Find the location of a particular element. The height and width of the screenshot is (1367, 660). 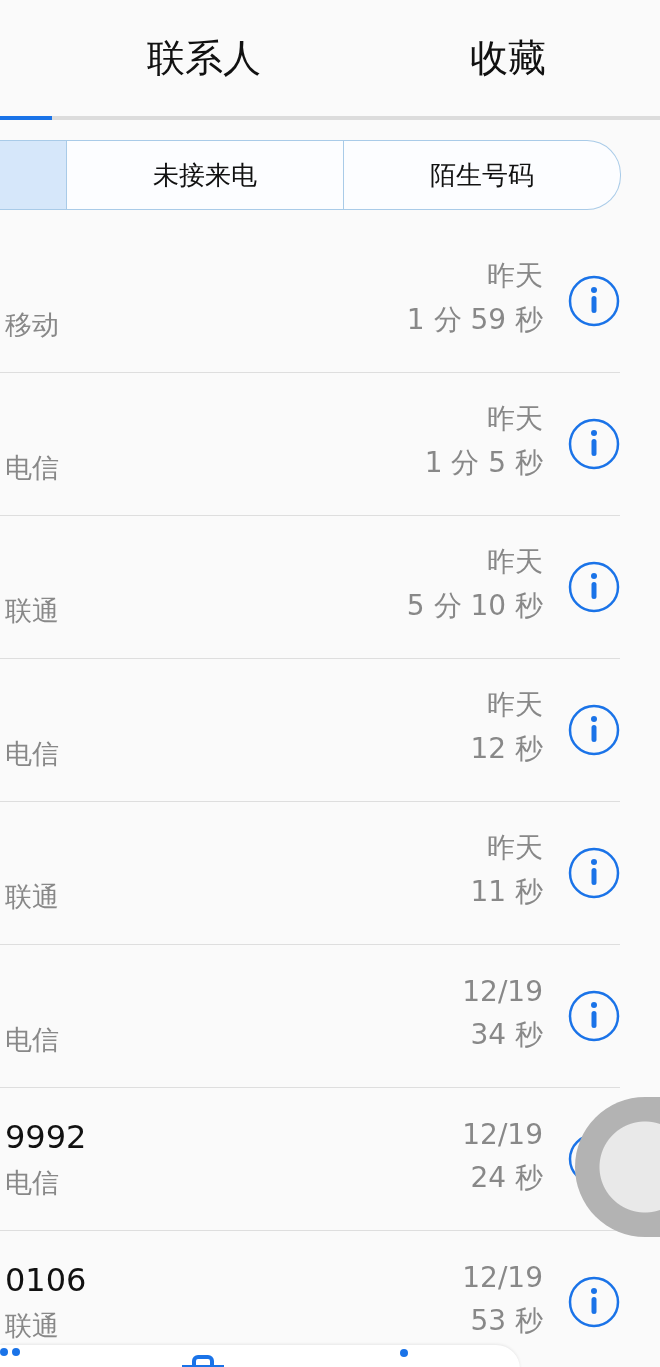

phone-number: 9992 is located at coordinates (46, 1137).